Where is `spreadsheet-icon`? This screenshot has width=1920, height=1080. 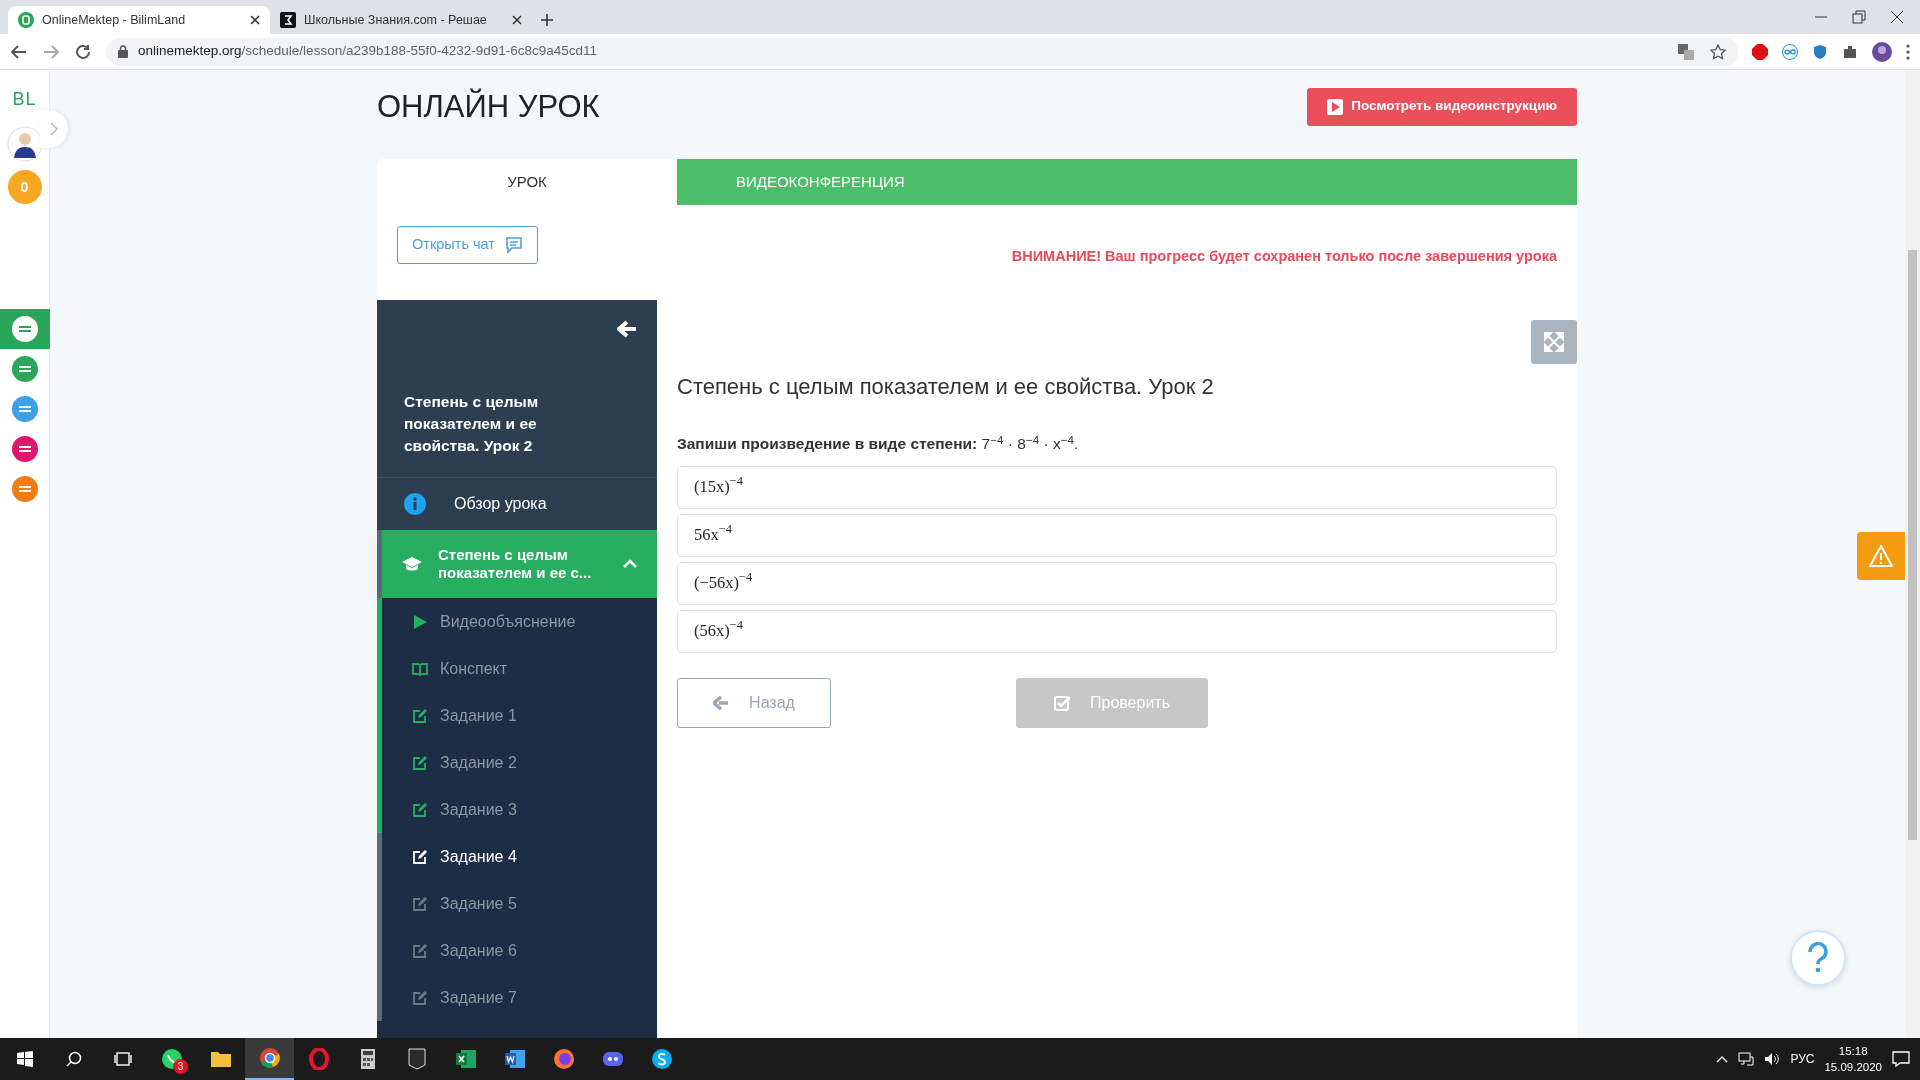 spreadsheet-icon is located at coordinates (465, 1059).